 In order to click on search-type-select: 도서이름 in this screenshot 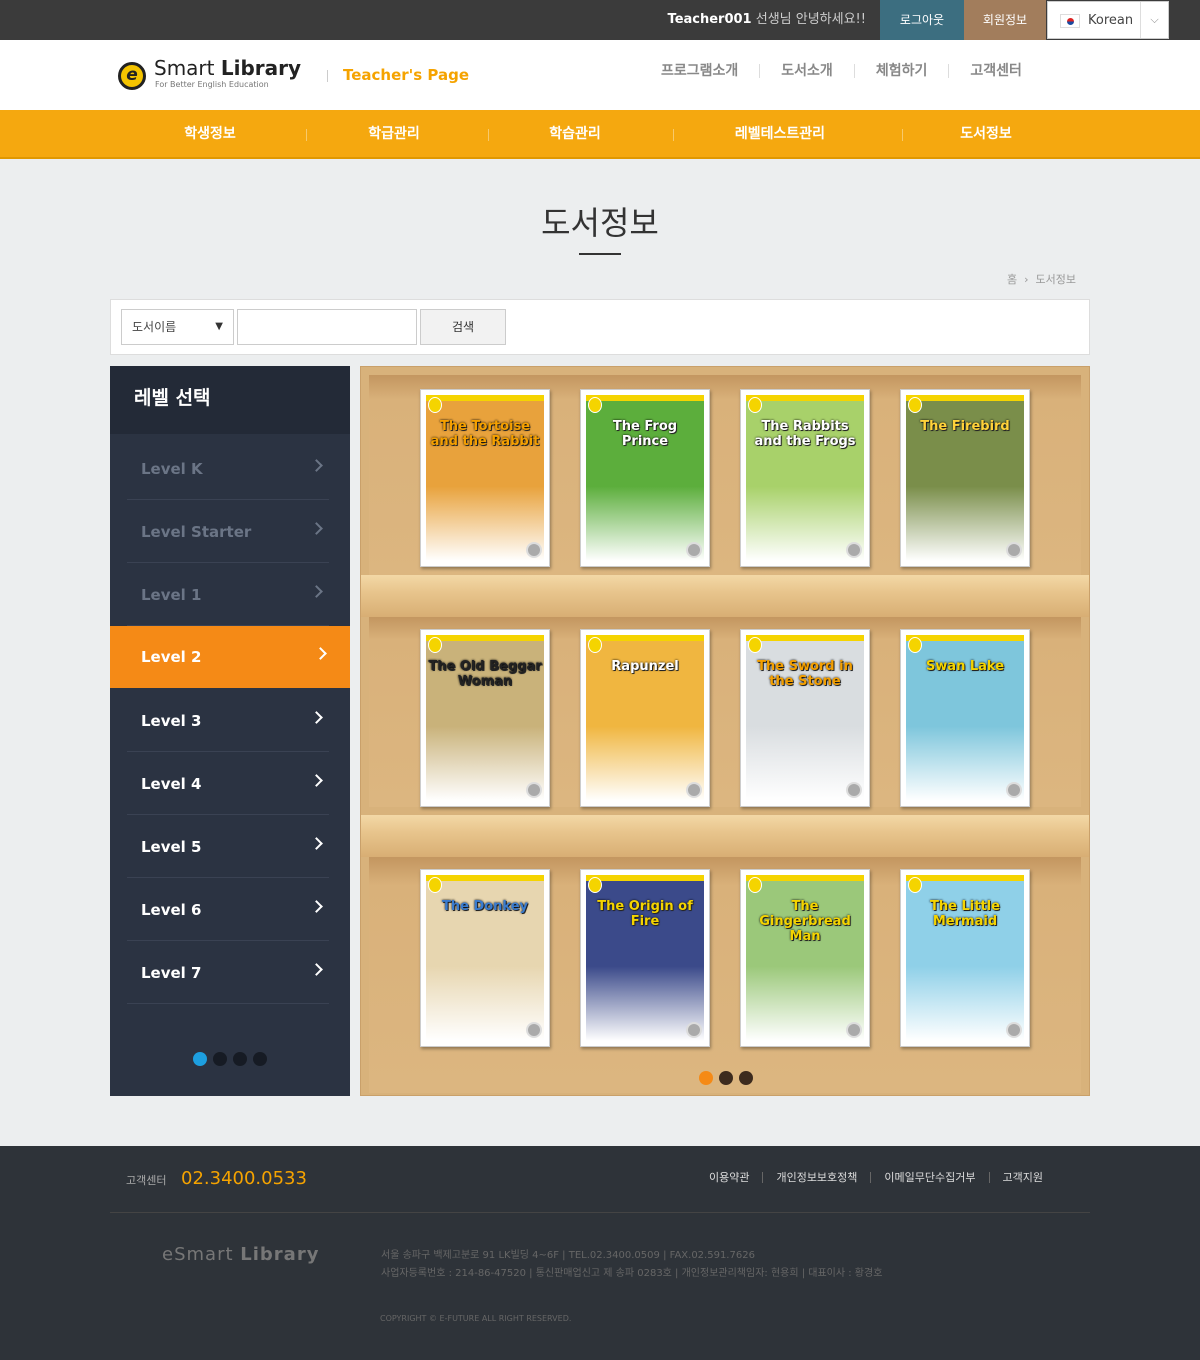, I will do `click(177, 327)`.